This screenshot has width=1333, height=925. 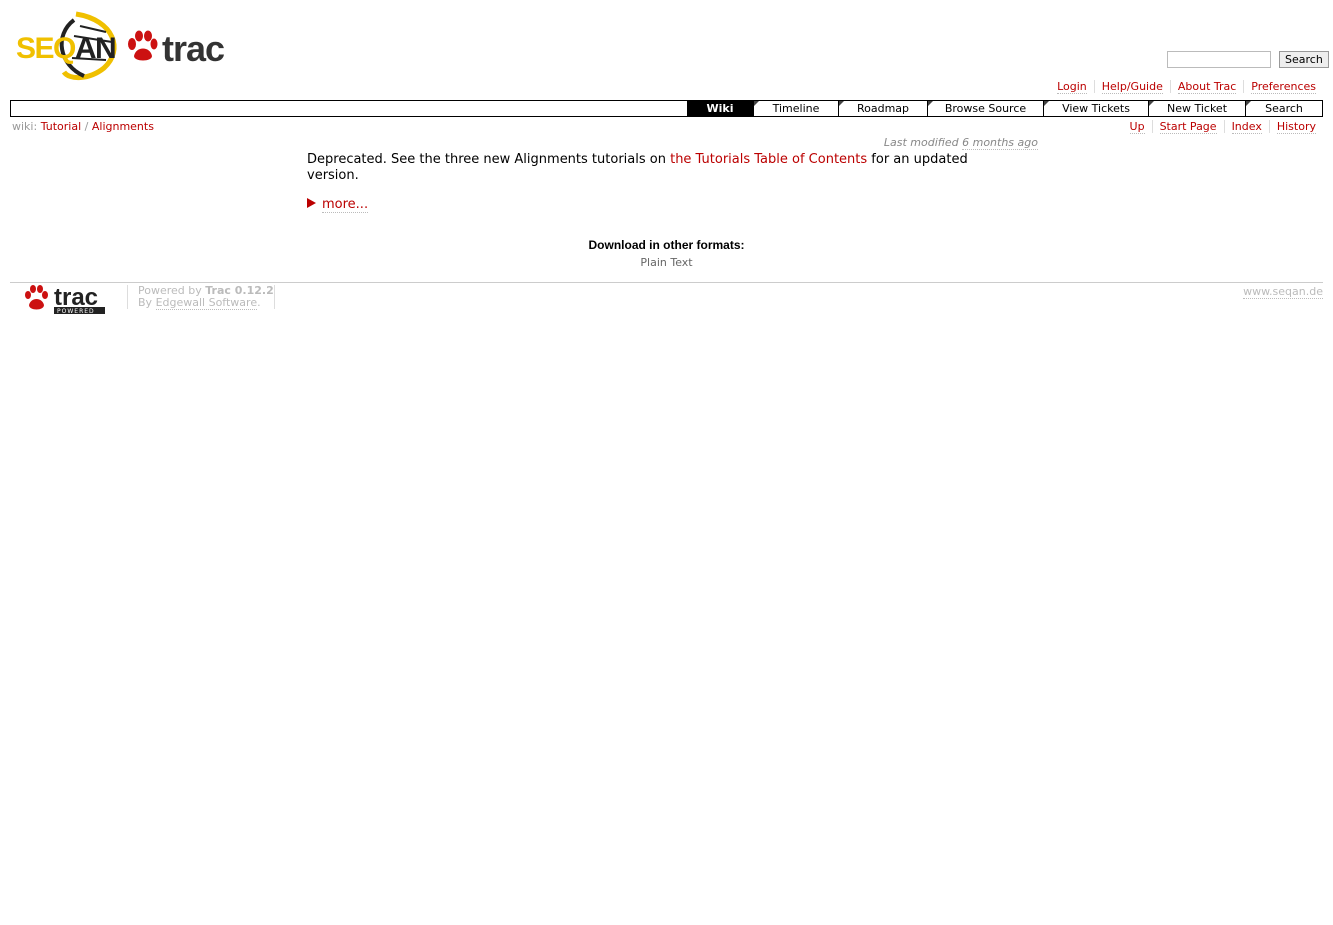 What do you see at coordinates (193, 48) in the screenshot?
I see `trac-wordmark: trac` at bounding box center [193, 48].